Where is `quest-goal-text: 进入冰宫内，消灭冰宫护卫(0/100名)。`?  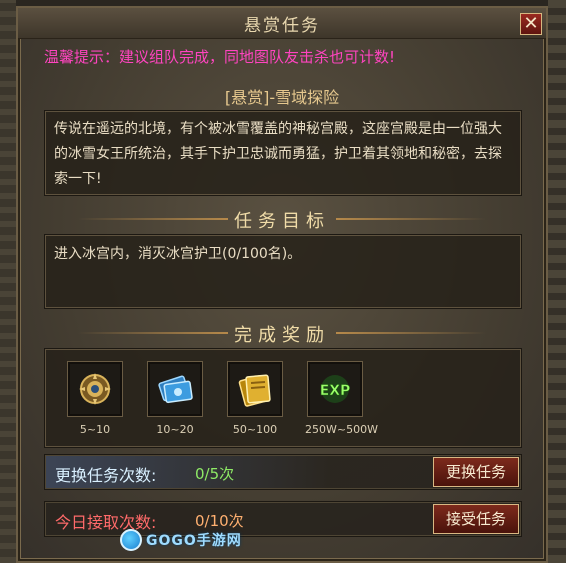
quest-goal-text: 进入冰宫内，消灭冰宫护卫(0/100名)。 is located at coordinates (178, 254).